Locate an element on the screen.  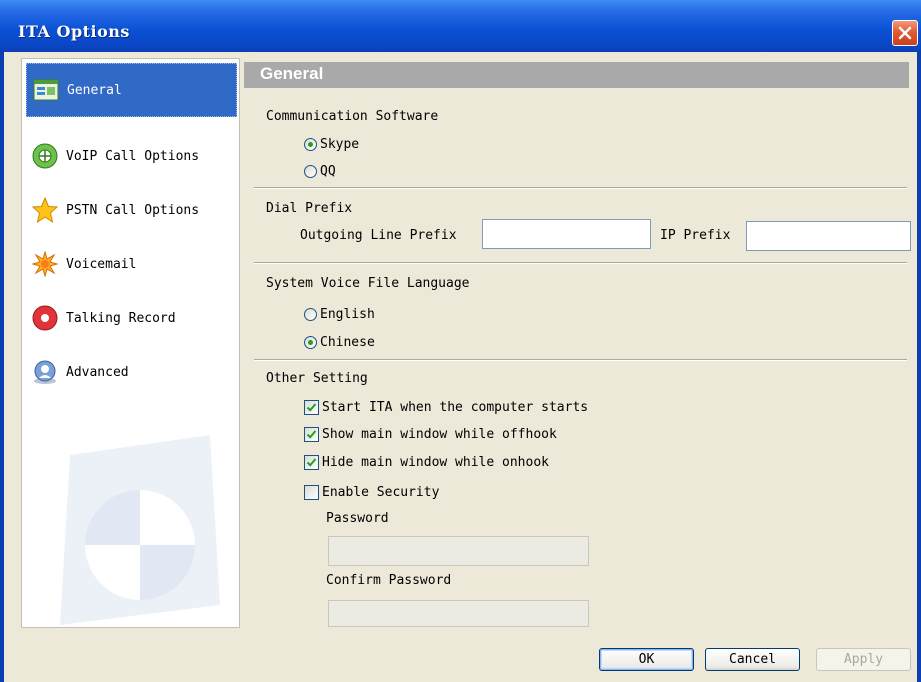
sidebar-item-label: VoIP Call Options is located at coordinates (133, 156).